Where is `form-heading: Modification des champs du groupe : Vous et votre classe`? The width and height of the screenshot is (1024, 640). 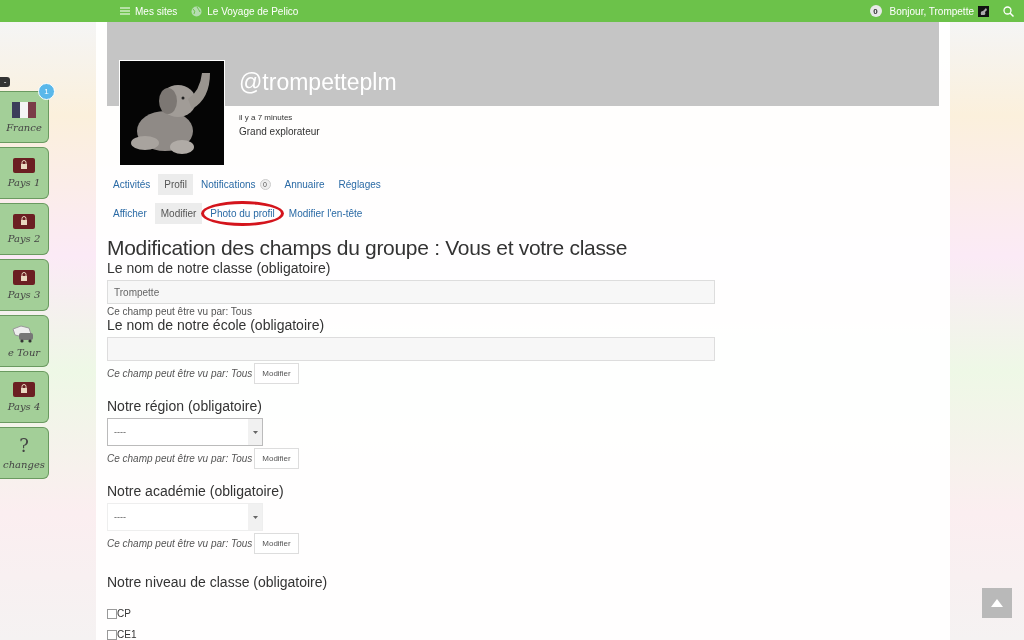
form-heading: Modification des champs du groupe : Vous et votre classe is located at coordinates (368, 248).